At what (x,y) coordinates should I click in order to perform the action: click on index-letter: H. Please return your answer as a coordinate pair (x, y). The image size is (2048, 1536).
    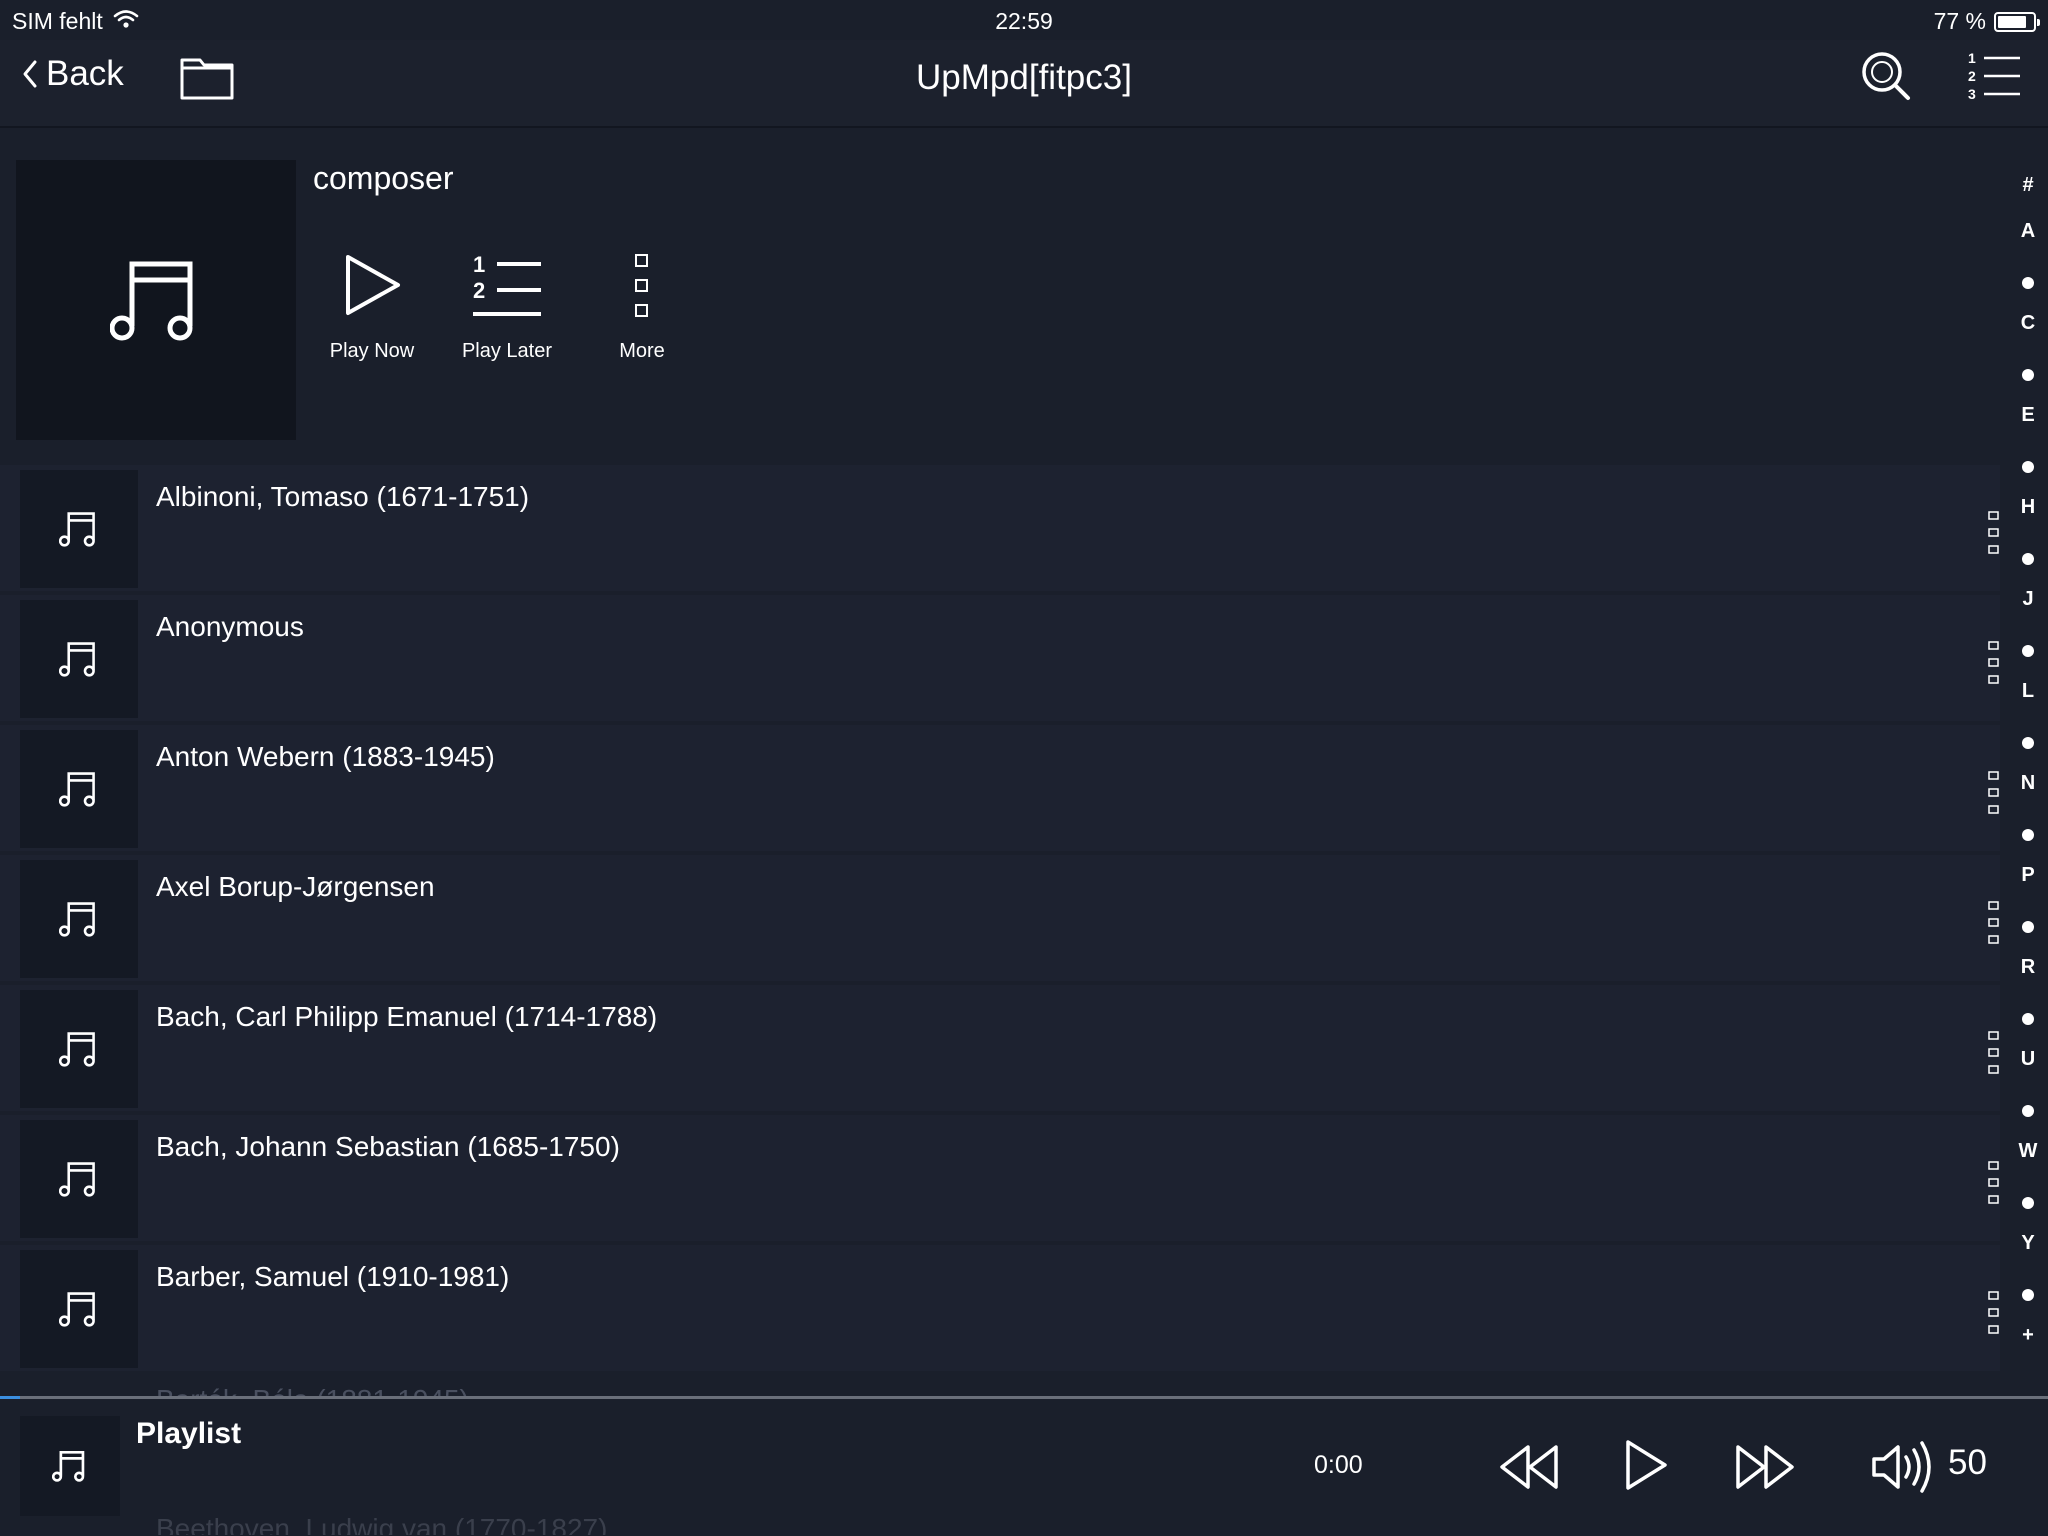
    Looking at the image, I should click on (2028, 507).